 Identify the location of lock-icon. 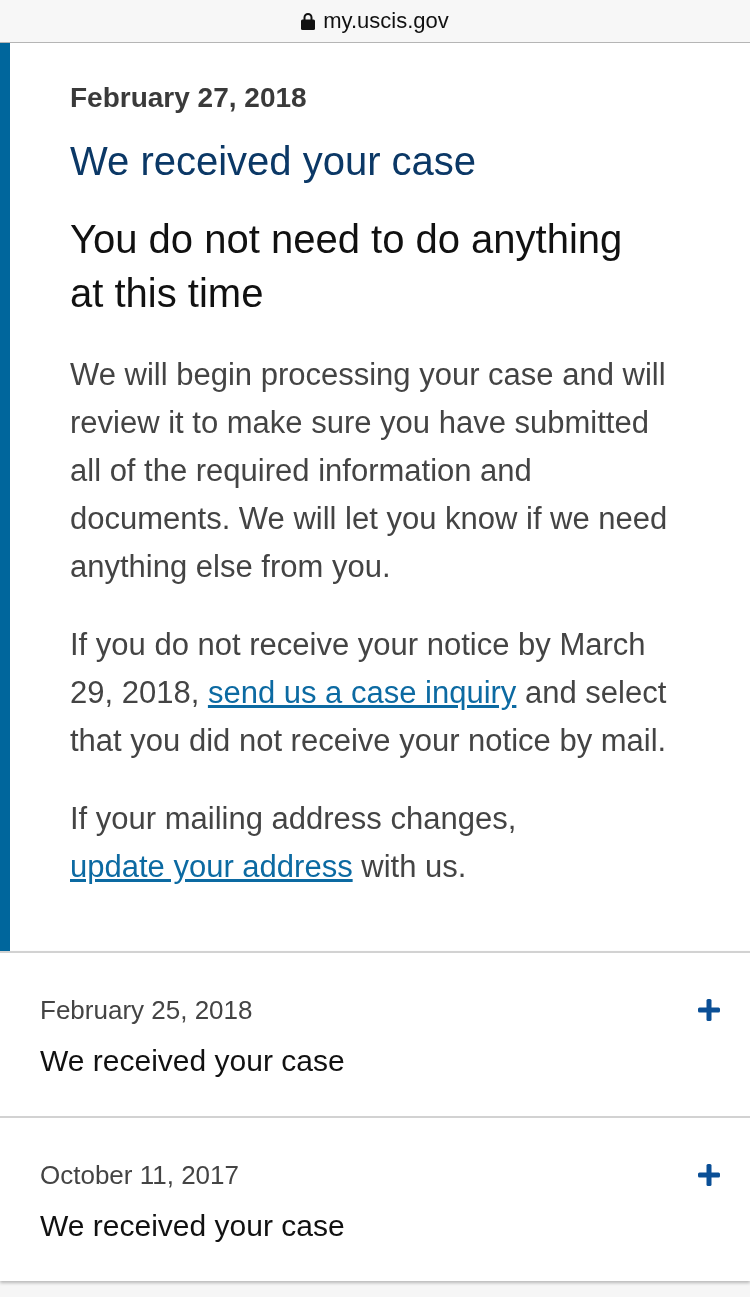
(308, 21).